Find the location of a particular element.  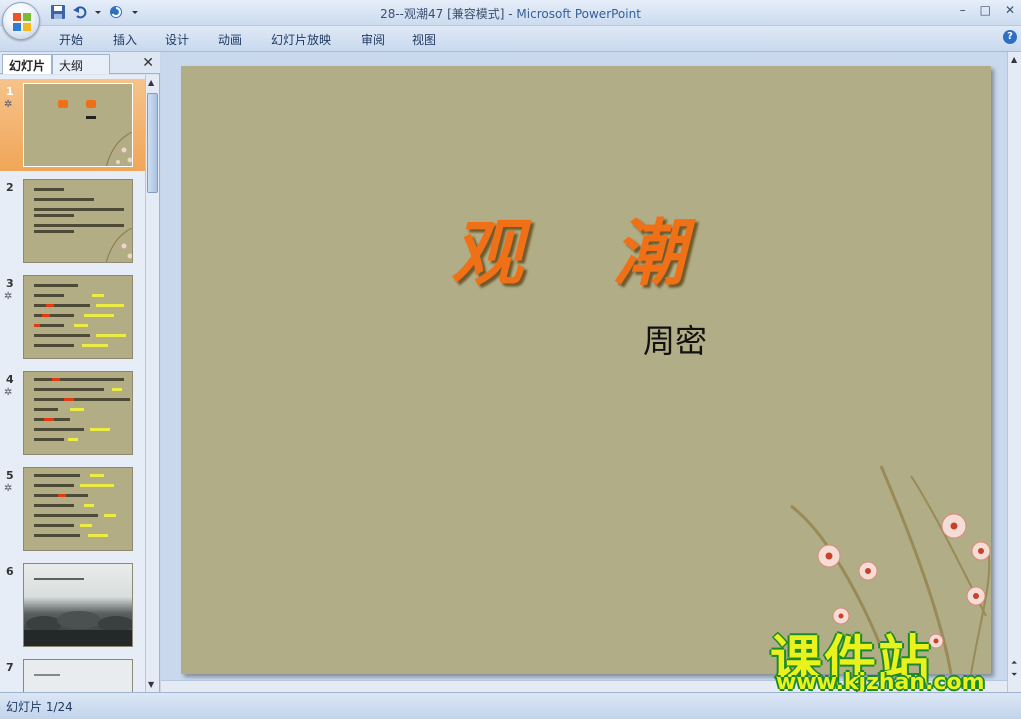

close-panel-icon: ✕ is located at coordinates (148, 63).